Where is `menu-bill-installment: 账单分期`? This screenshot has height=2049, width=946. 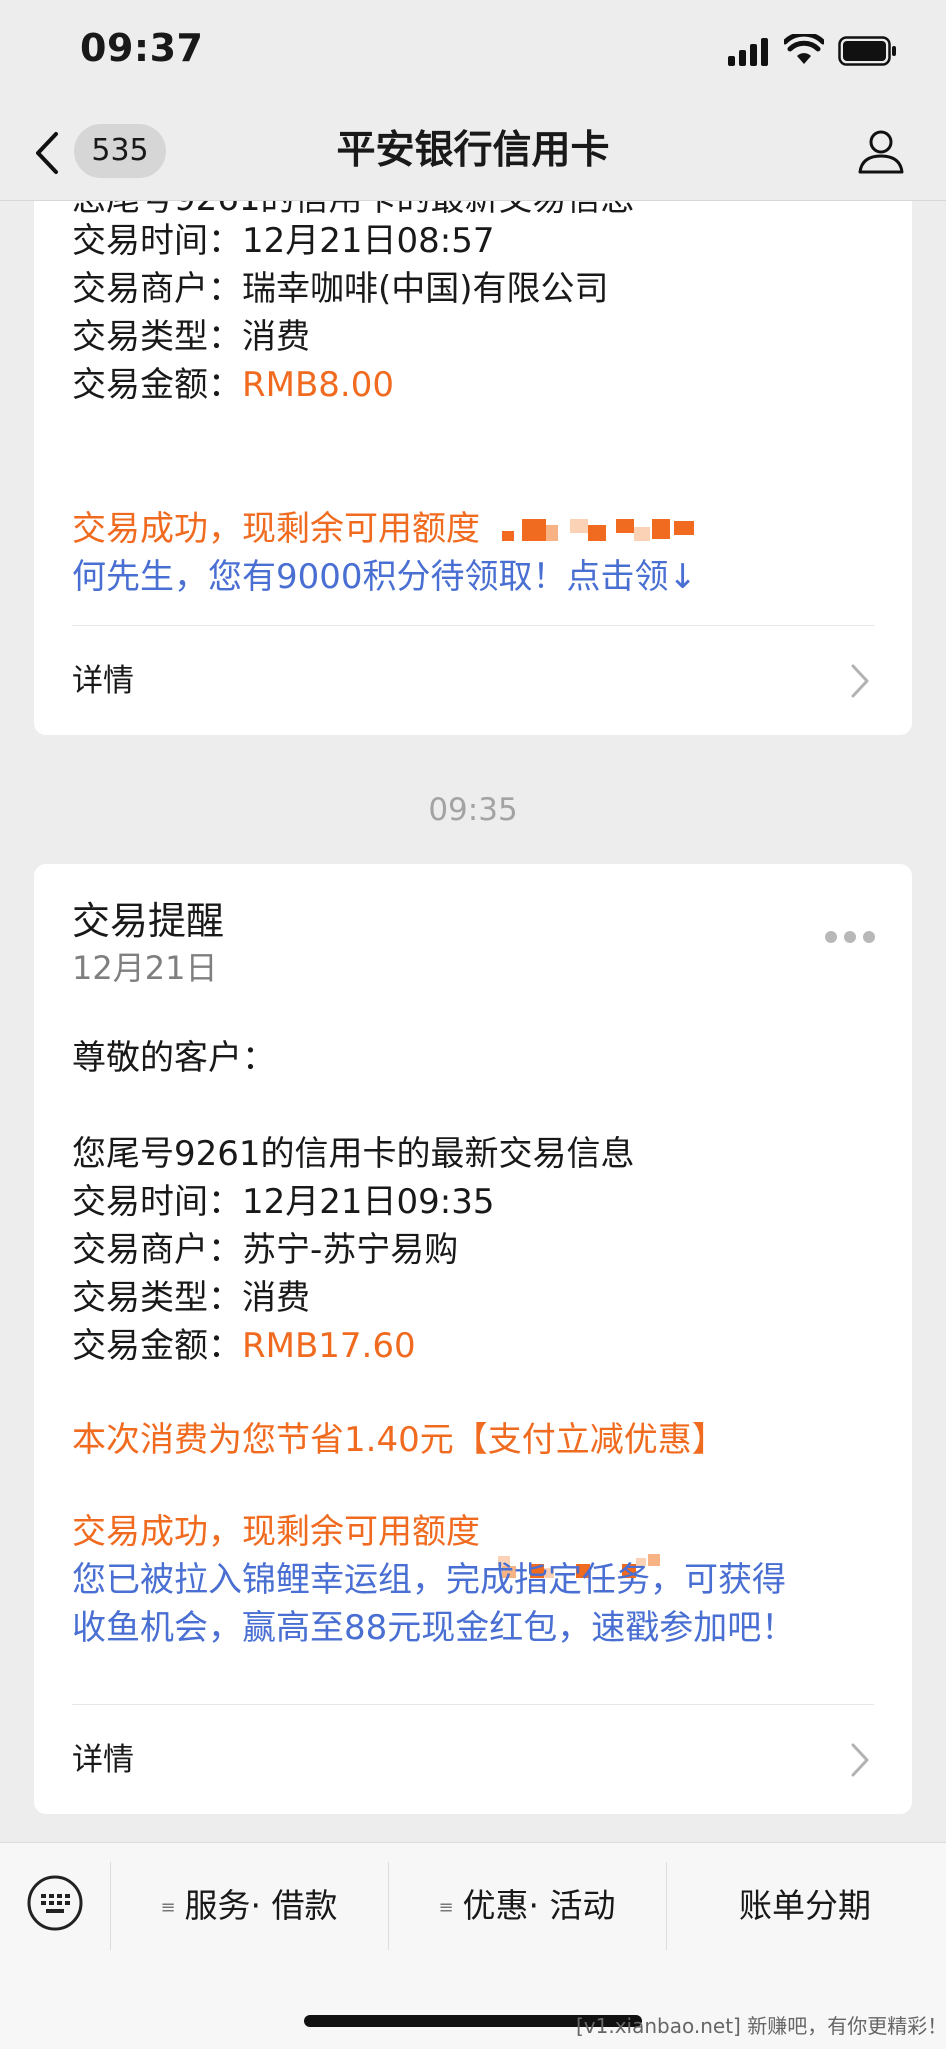 menu-bill-installment: 账单分期 is located at coordinates (805, 1906).